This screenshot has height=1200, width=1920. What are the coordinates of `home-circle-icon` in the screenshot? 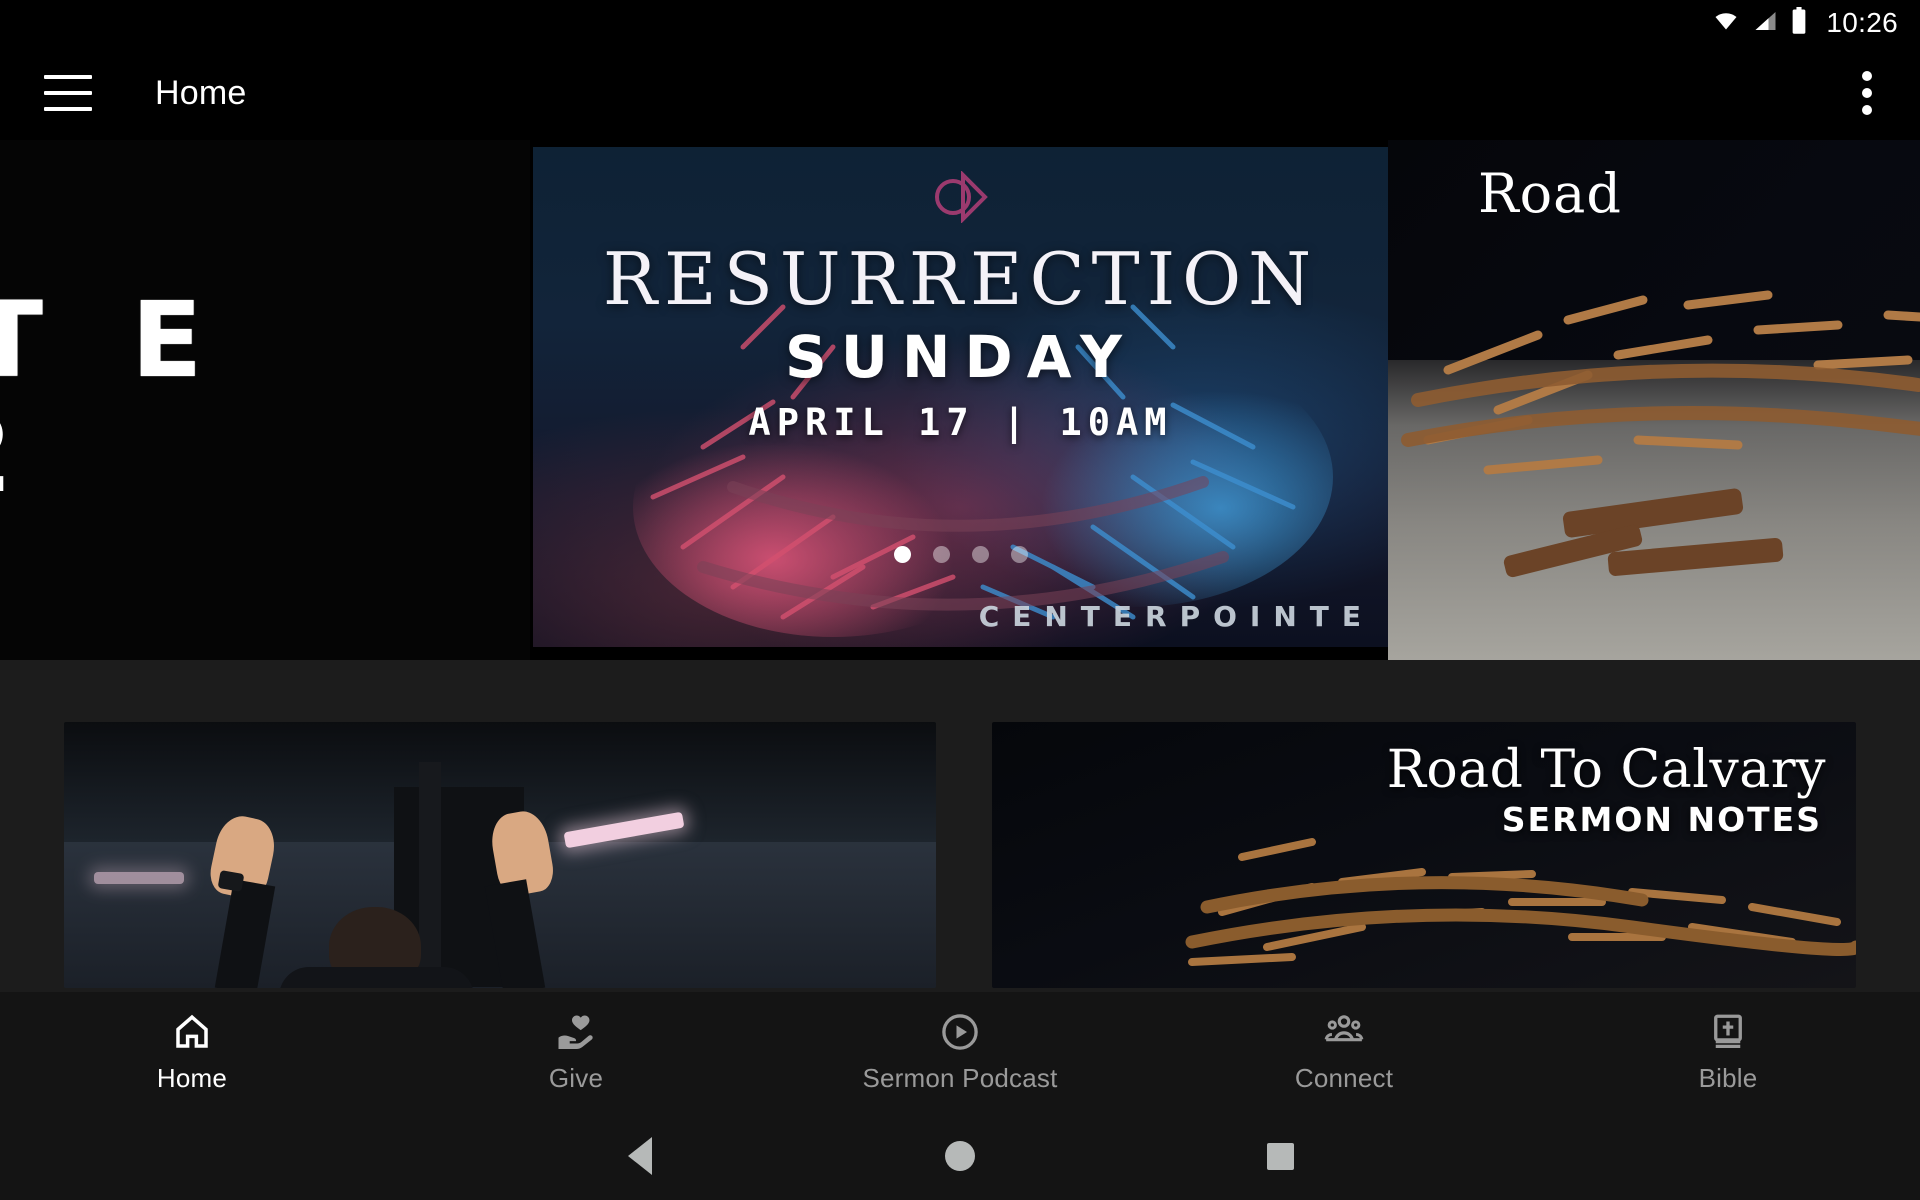 It's located at (960, 1156).